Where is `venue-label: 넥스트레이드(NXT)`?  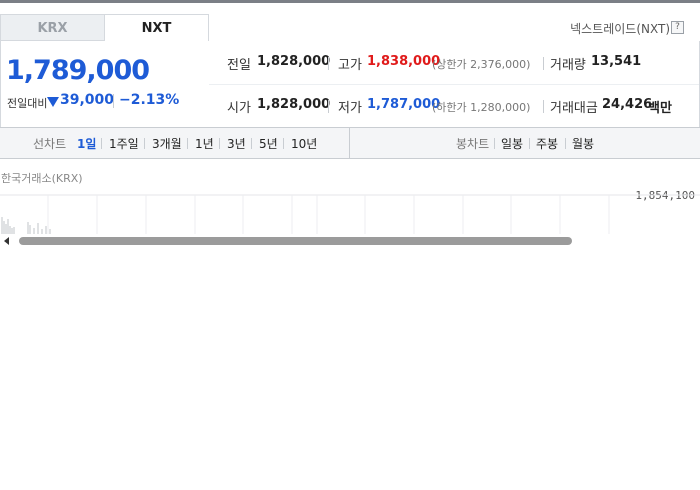
venue-label: 넥스트레이드(NXT) is located at coordinates (620, 29).